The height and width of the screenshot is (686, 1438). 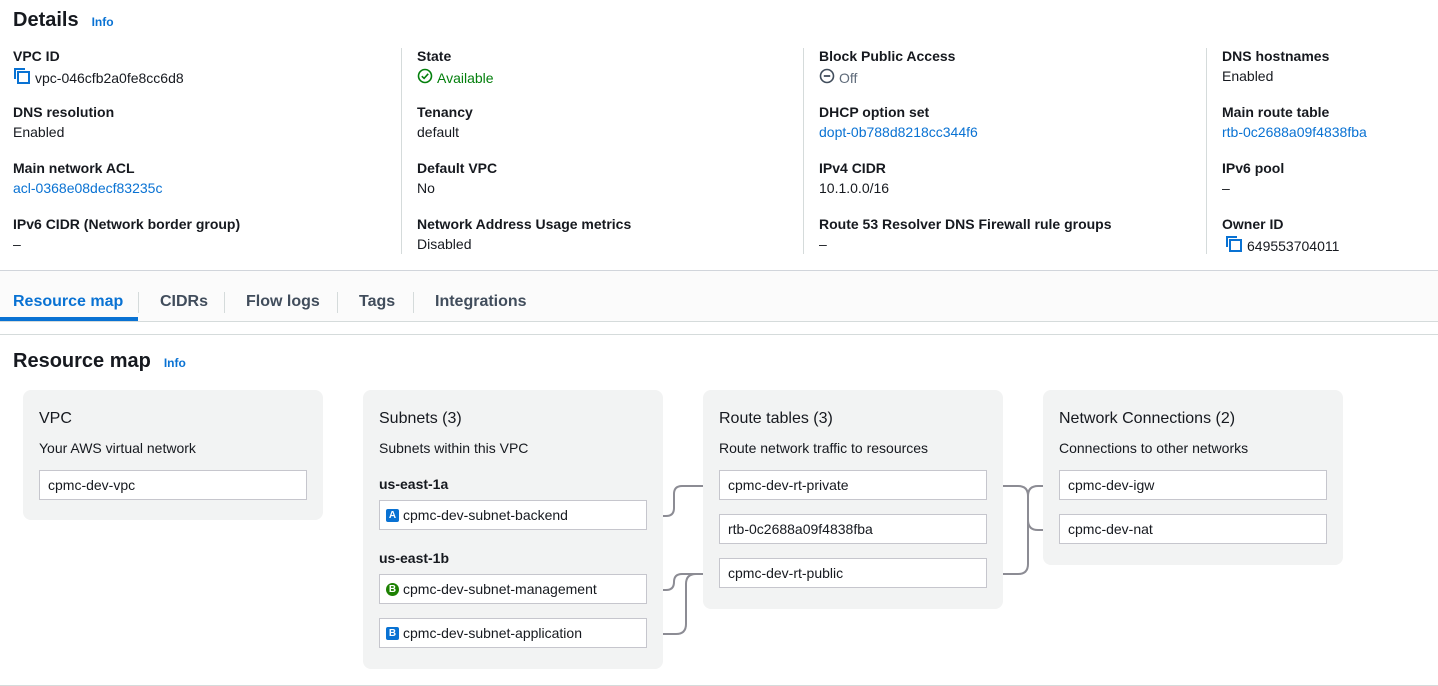 What do you see at coordinates (824, 448) in the screenshot?
I see `route-tables-card-subtitle: Route network traffic to resources` at bounding box center [824, 448].